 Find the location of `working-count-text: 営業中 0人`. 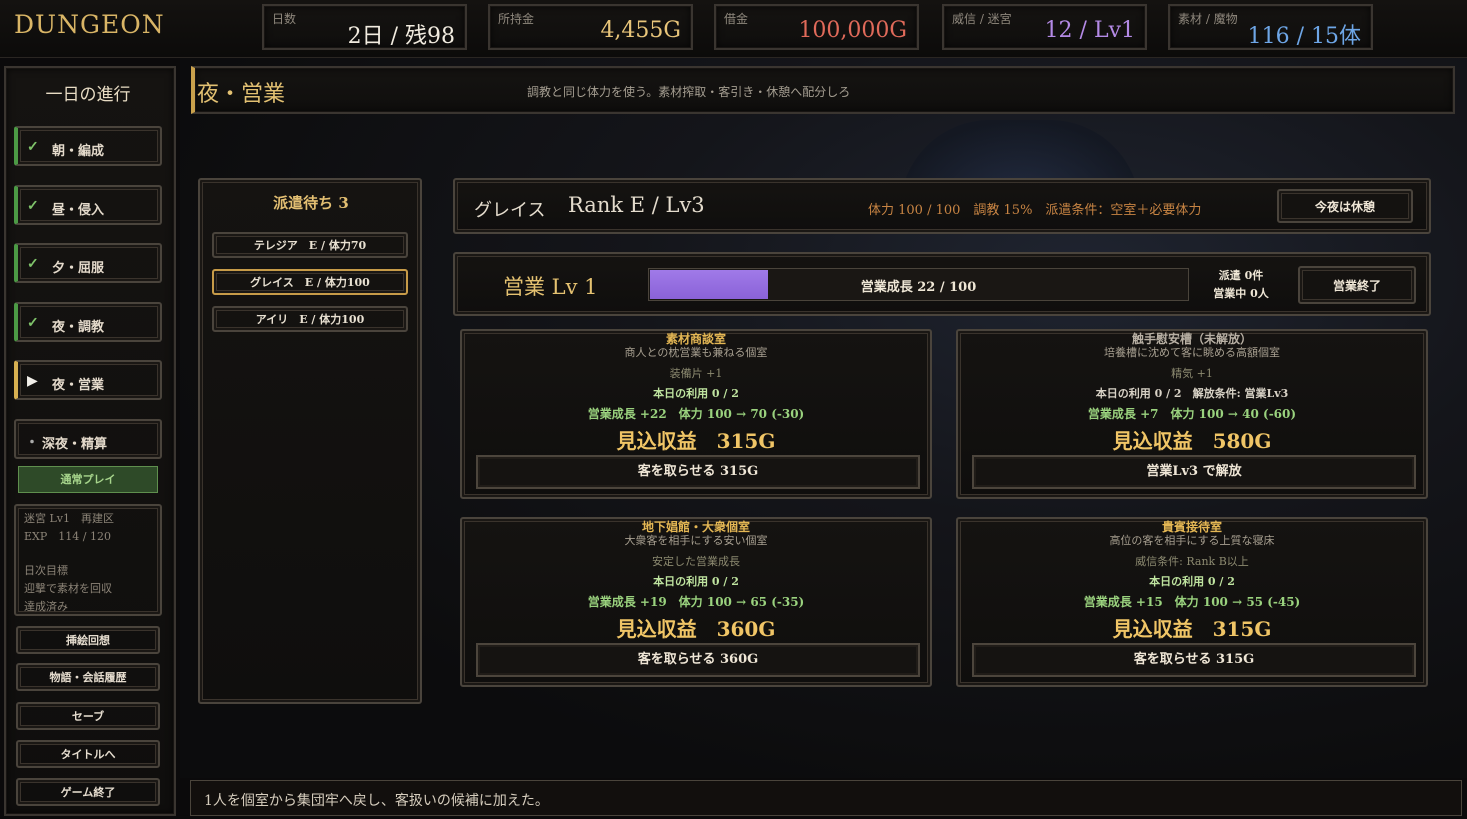

working-count-text: 営業中 0人 is located at coordinates (1241, 293).